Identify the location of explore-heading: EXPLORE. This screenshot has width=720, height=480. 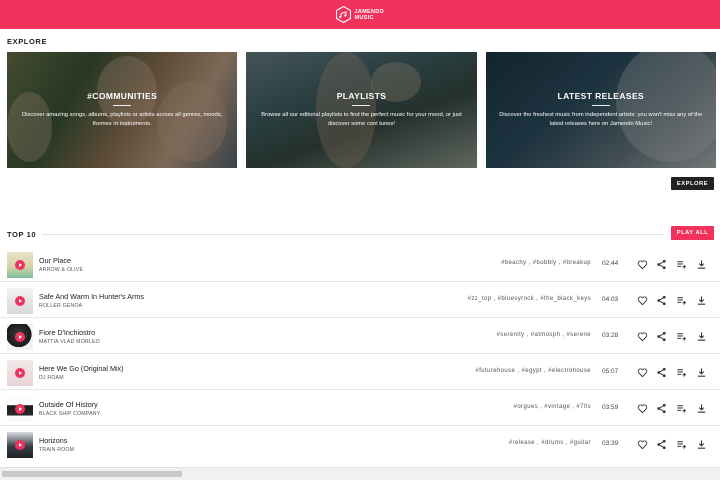
(27, 41).